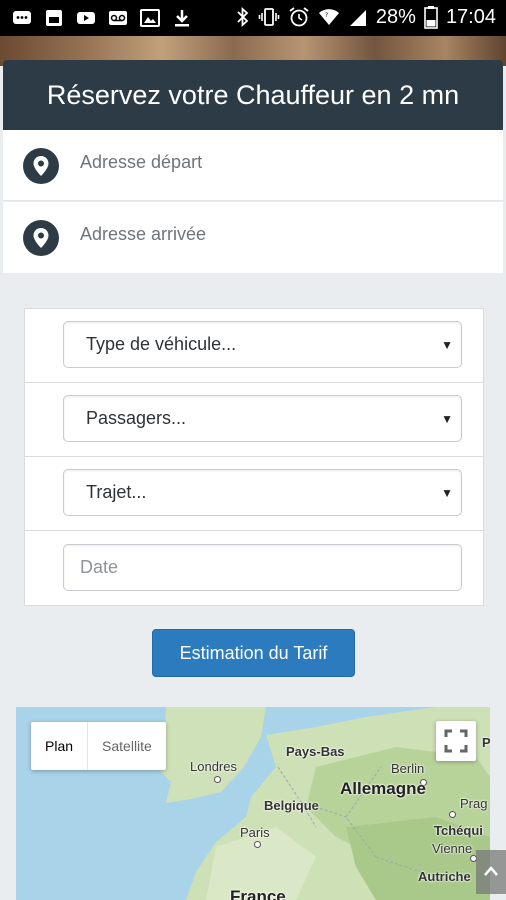 The height and width of the screenshot is (900, 506). Describe the element at coordinates (470, 16) in the screenshot. I see `clock: 17:04` at that location.